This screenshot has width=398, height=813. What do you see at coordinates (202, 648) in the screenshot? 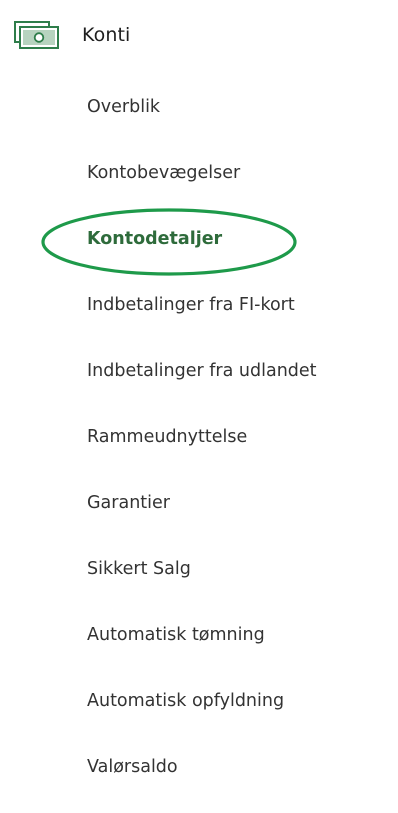
I see `menu-item-automatisk-tomning: Automatisk tømning` at bounding box center [202, 648].